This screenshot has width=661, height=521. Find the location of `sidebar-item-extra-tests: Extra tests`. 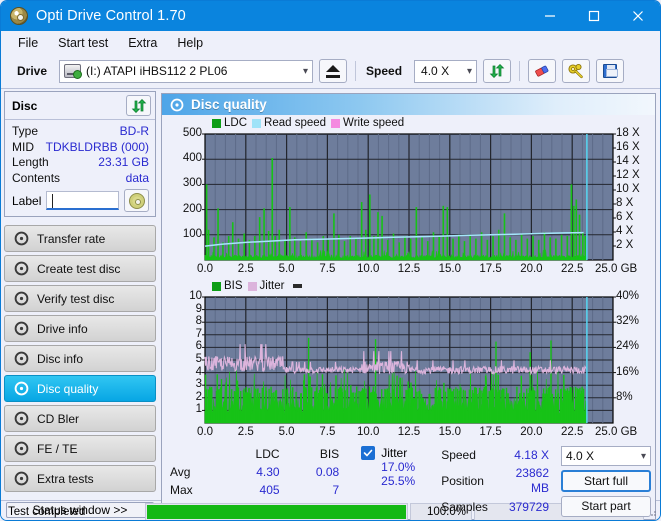

sidebar-item-extra-tests: Extra tests is located at coordinates (80, 478).